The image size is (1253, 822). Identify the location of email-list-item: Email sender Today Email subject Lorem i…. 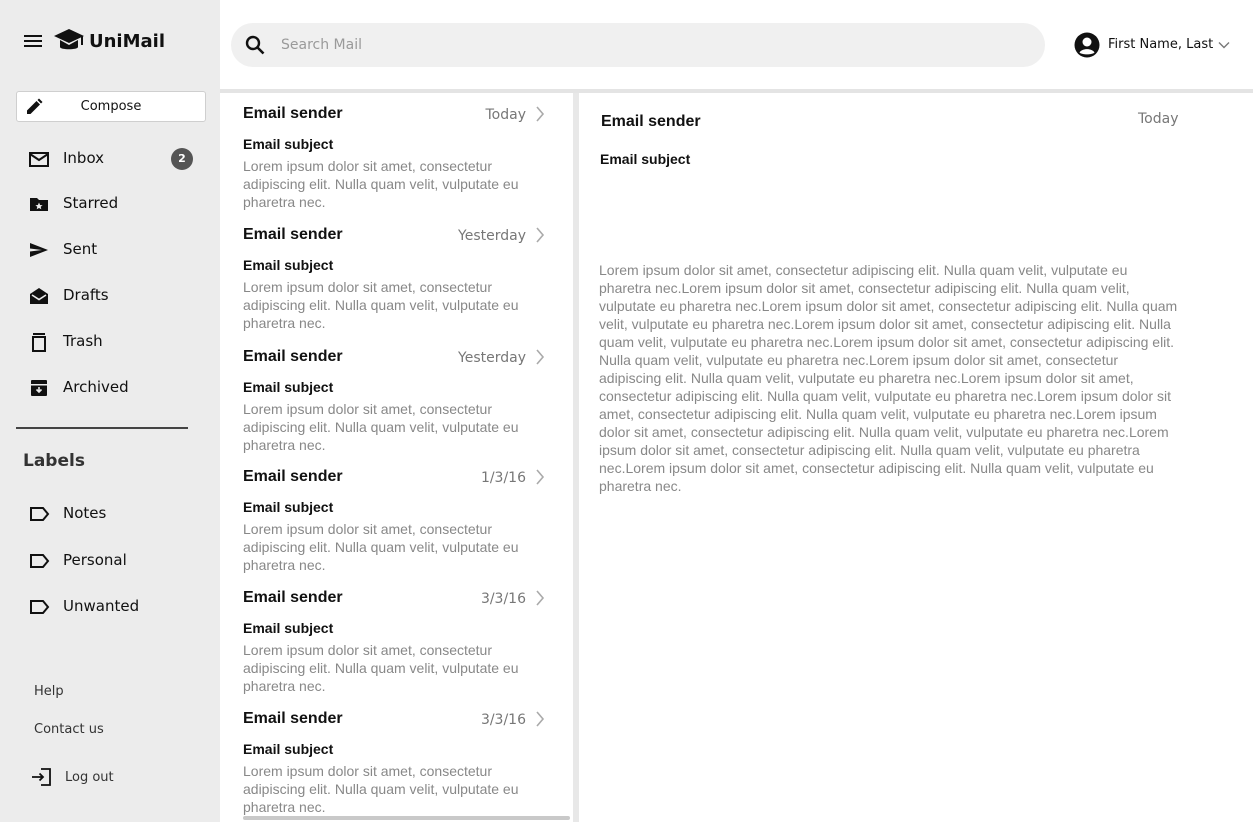
(396, 153).